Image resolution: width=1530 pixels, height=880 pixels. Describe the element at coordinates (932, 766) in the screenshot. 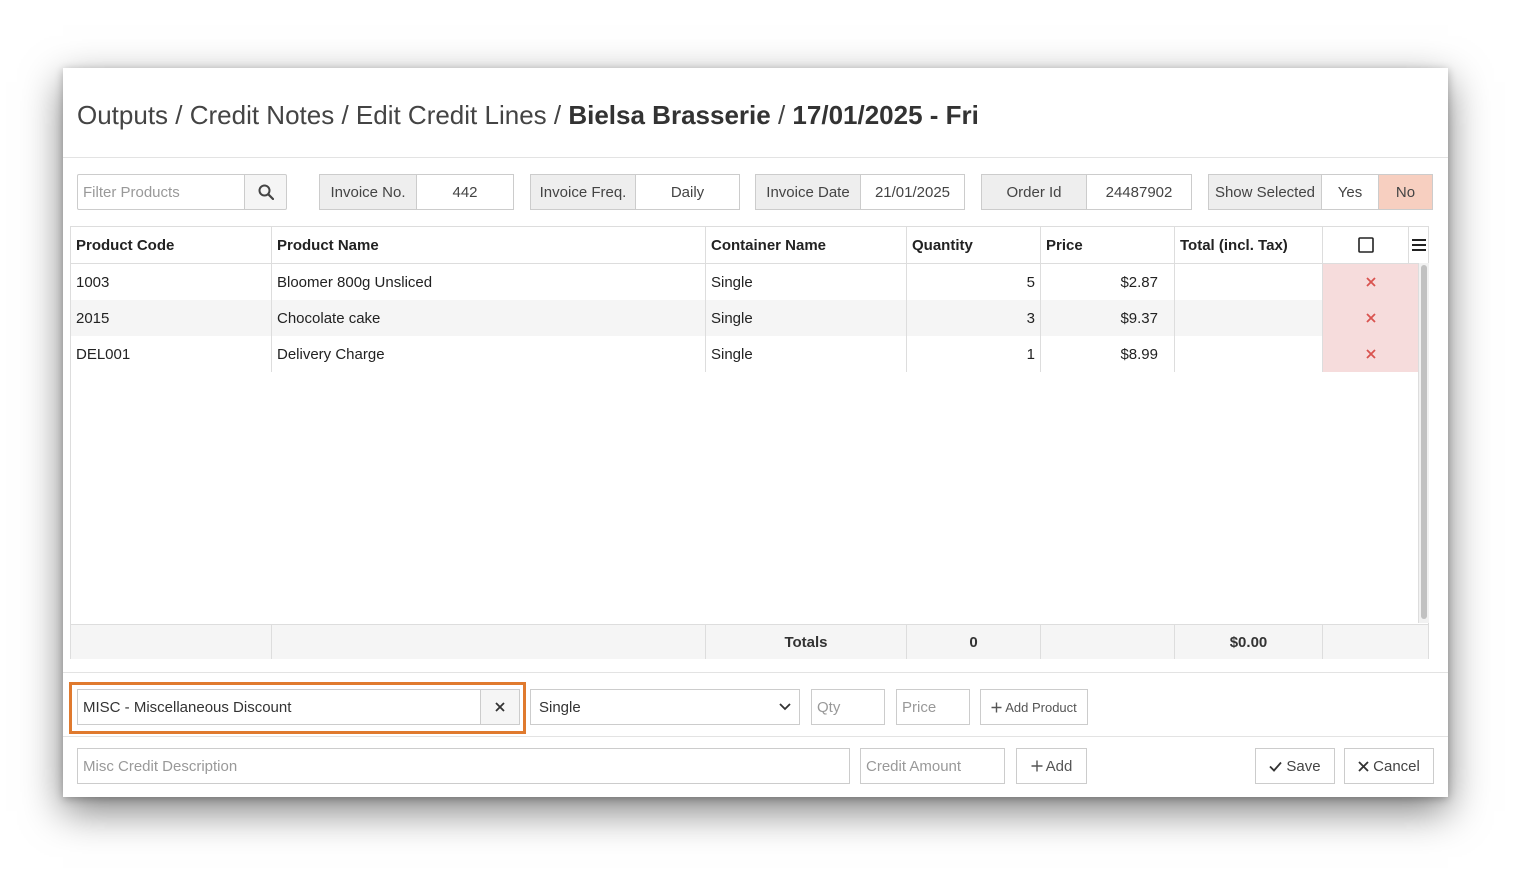

I see `credit-amount-input: Credit Amount` at that location.